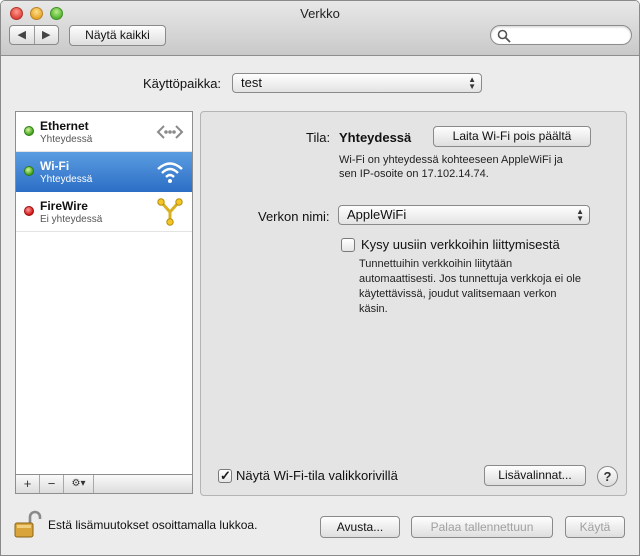 The image size is (640, 556). I want to click on magnifier-icon, so click(504, 36).